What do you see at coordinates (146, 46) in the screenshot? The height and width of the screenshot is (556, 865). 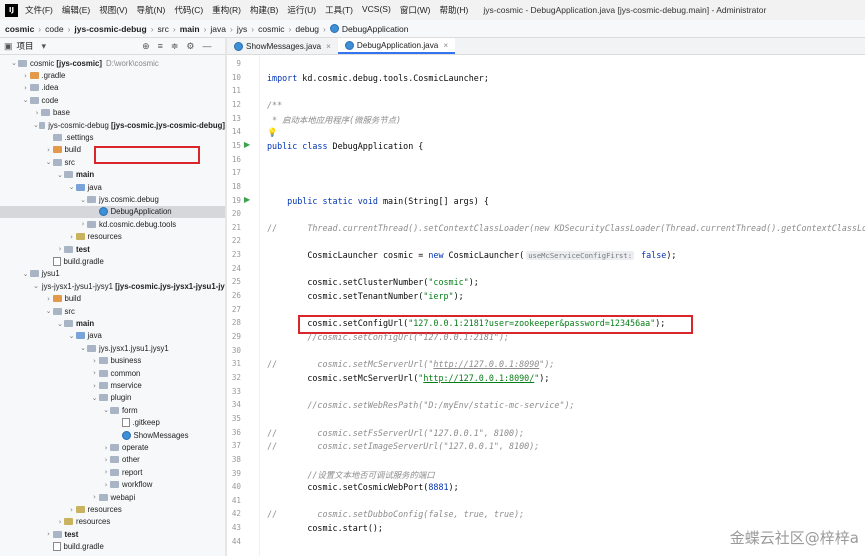 I see `locate-icon: ⊕` at bounding box center [146, 46].